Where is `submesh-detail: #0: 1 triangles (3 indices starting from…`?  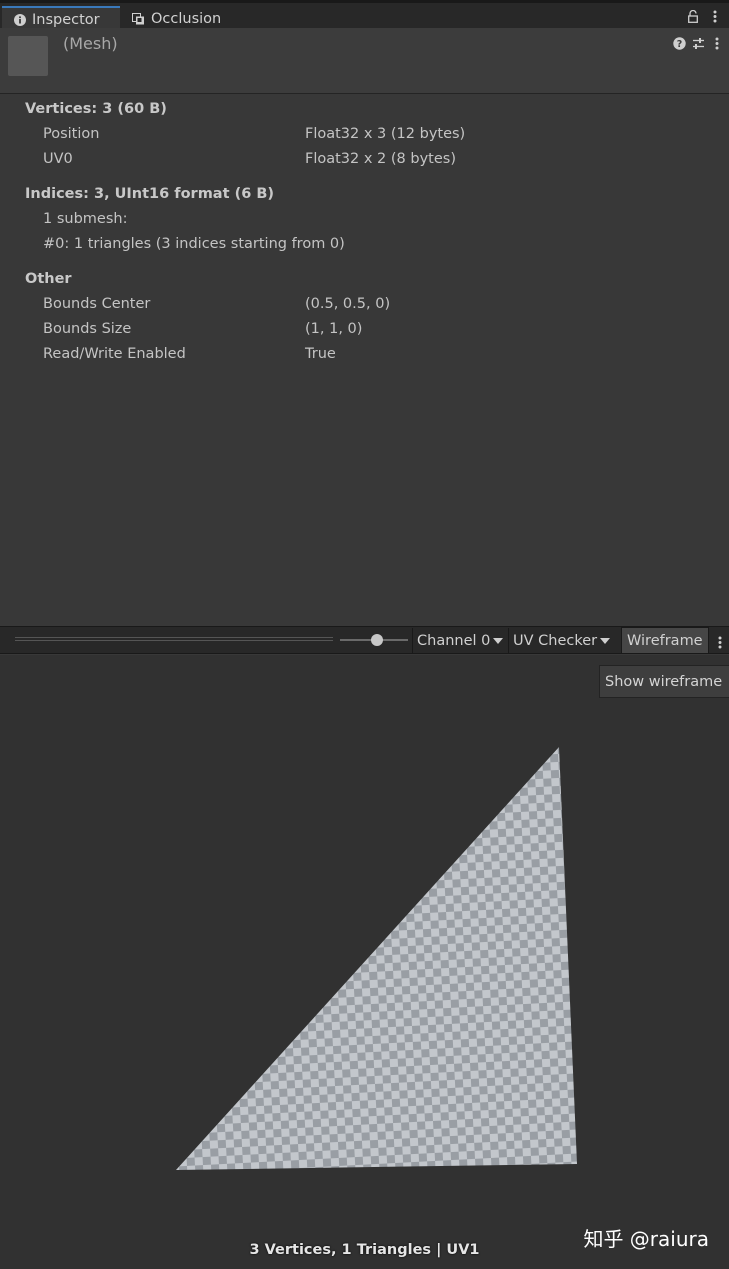
submesh-detail: #0: 1 triangles (3 indices starting from… is located at coordinates (194, 244).